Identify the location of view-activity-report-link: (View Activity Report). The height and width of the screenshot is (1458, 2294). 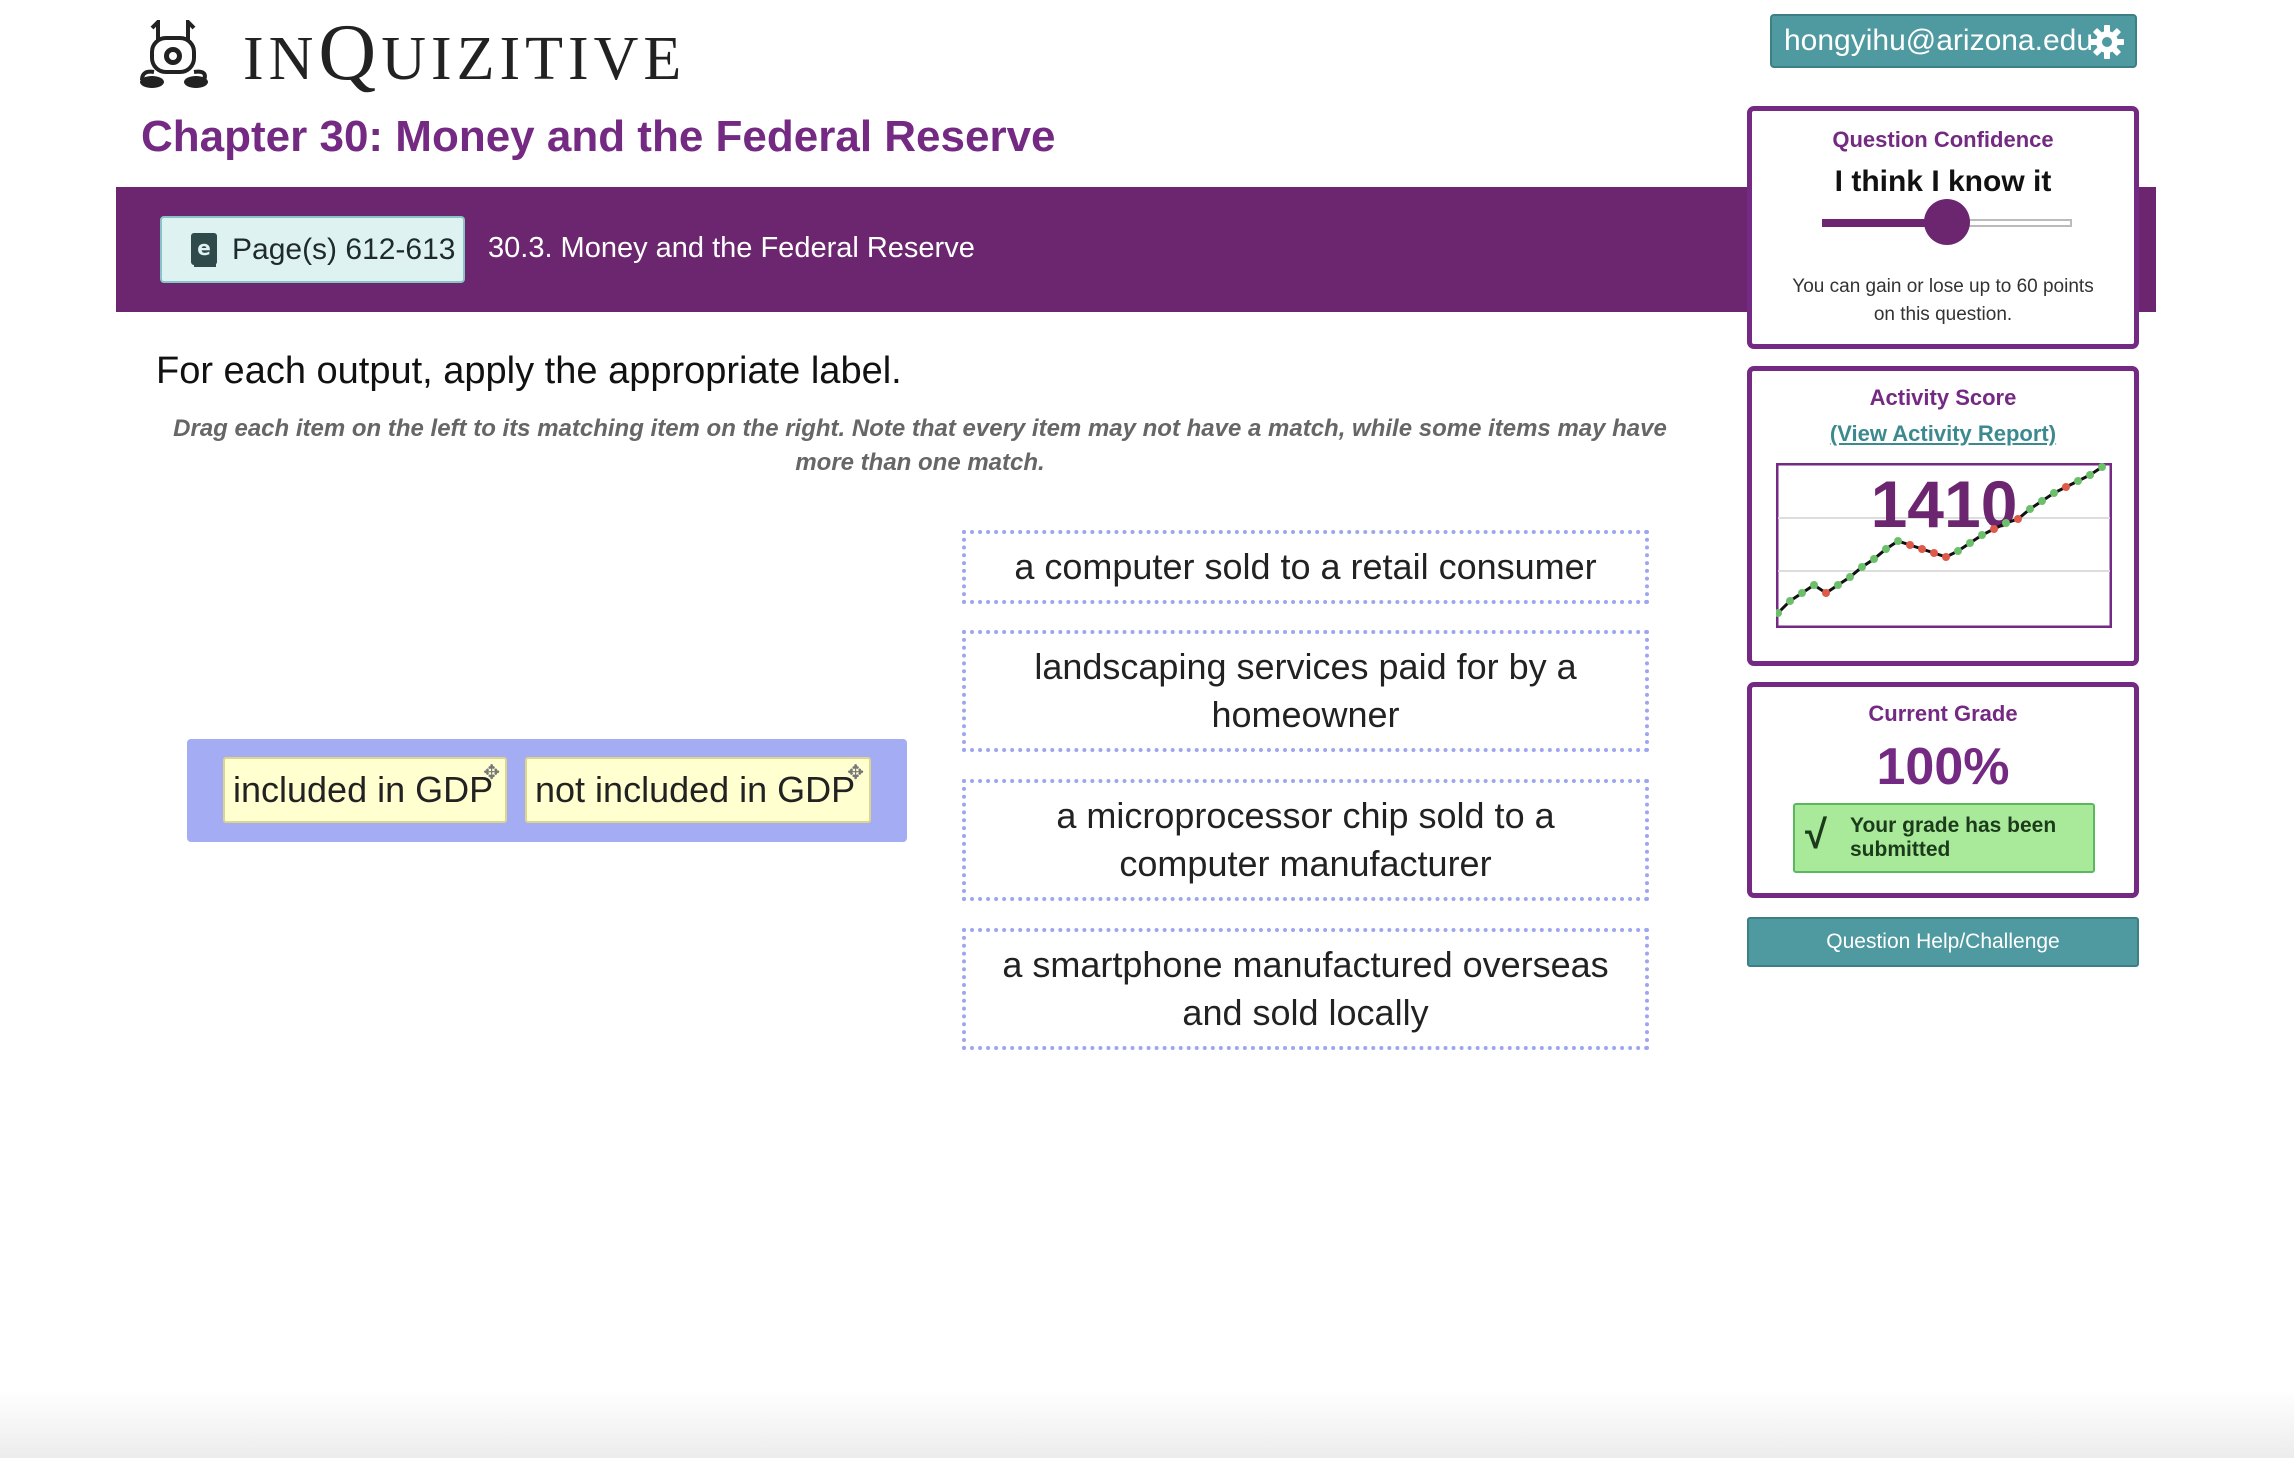
(1943, 434).